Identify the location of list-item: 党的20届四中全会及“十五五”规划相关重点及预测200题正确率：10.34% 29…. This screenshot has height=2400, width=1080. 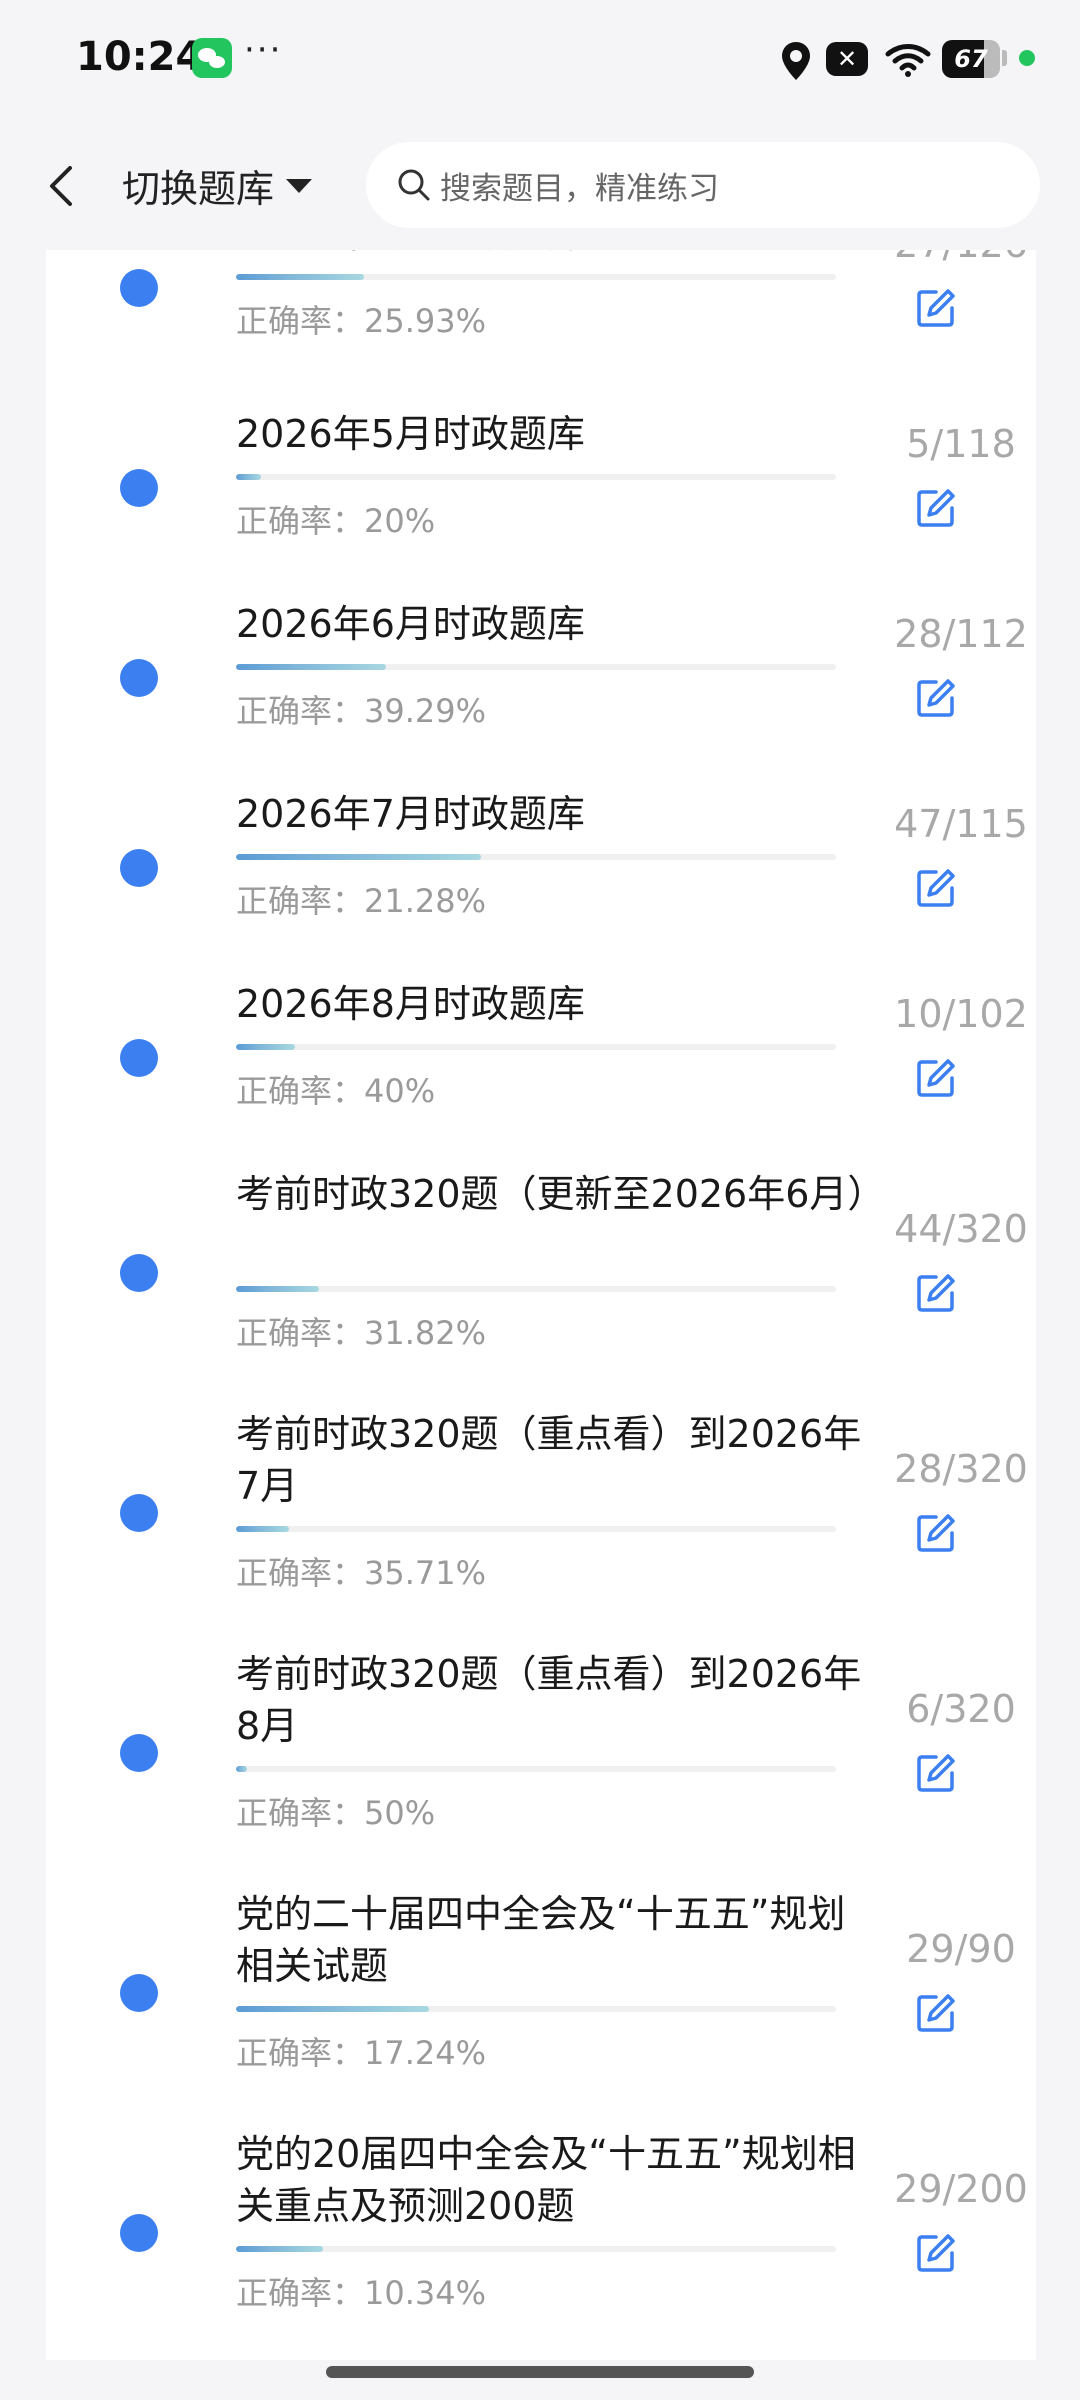
(541, 2230).